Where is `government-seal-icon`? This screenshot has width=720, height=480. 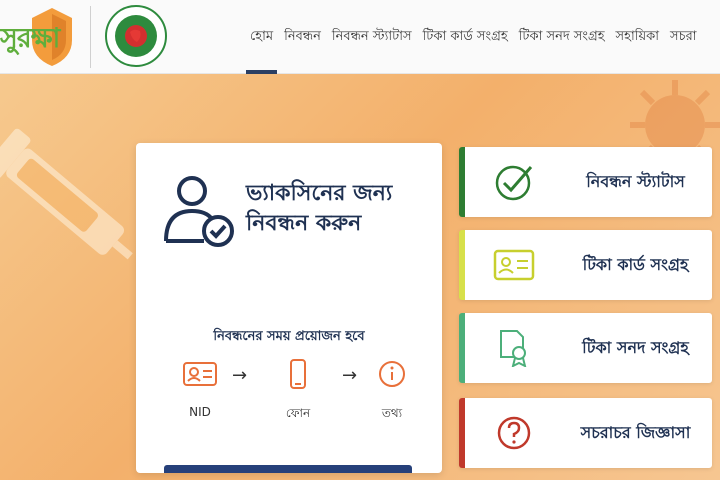 government-seal-icon is located at coordinates (136, 36).